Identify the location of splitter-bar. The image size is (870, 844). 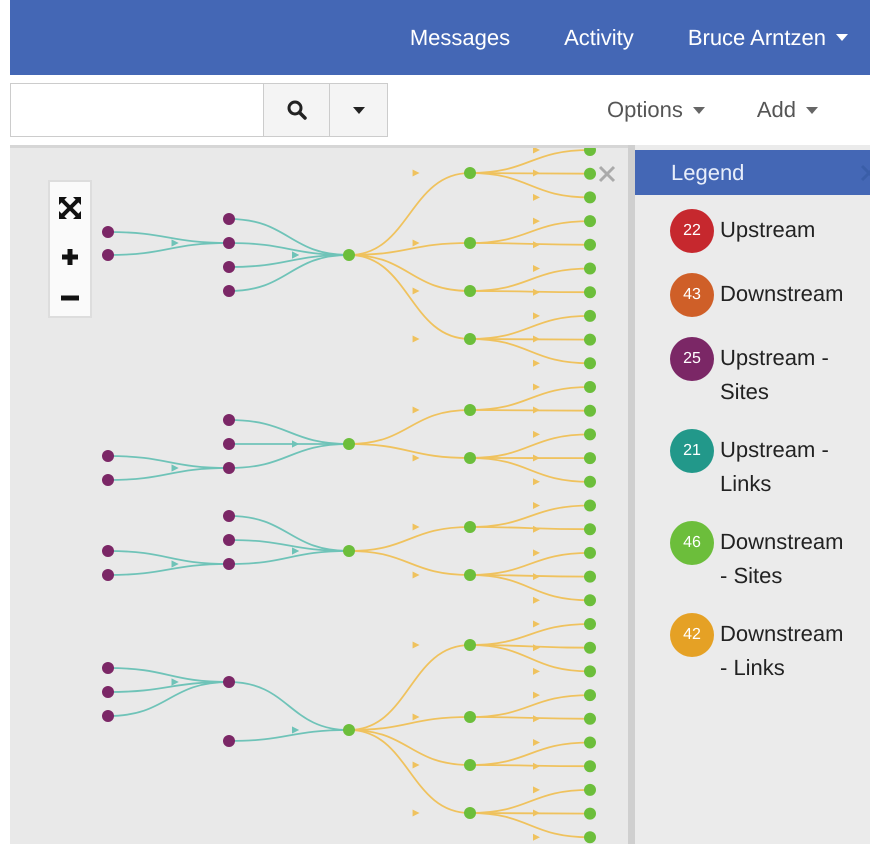
(631, 494).